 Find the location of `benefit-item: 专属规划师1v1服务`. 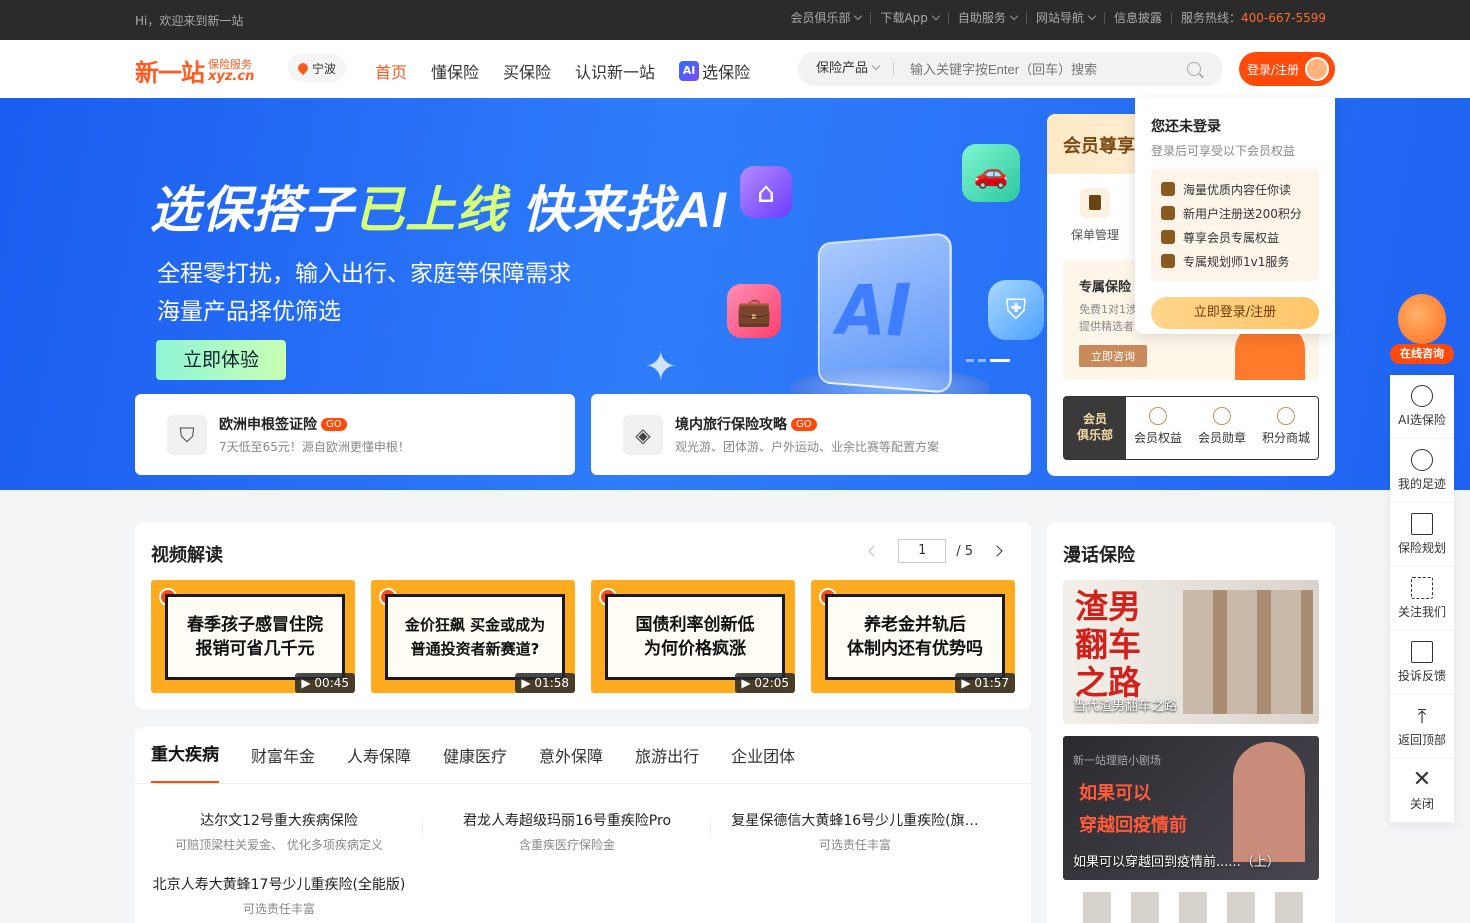

benefit-item: 专属规划师1v1服务 is located at coordinates (1235, 261).